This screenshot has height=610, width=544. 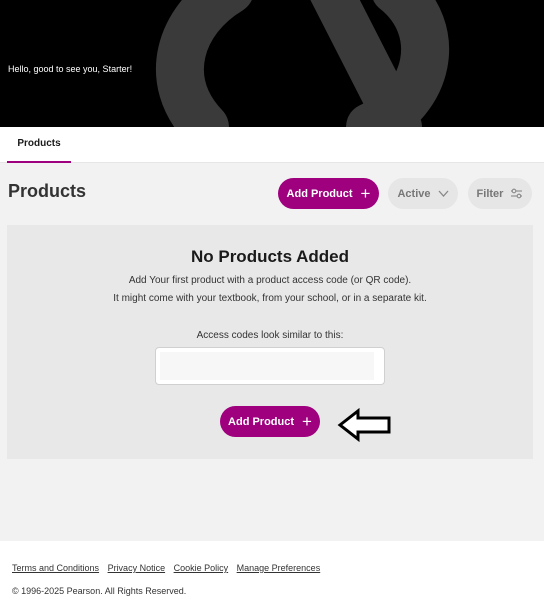 What do you see at coordinates (319, 193) in the screenshot?
I see `add-product-label: Add Product` at bounding box center [319, 193].